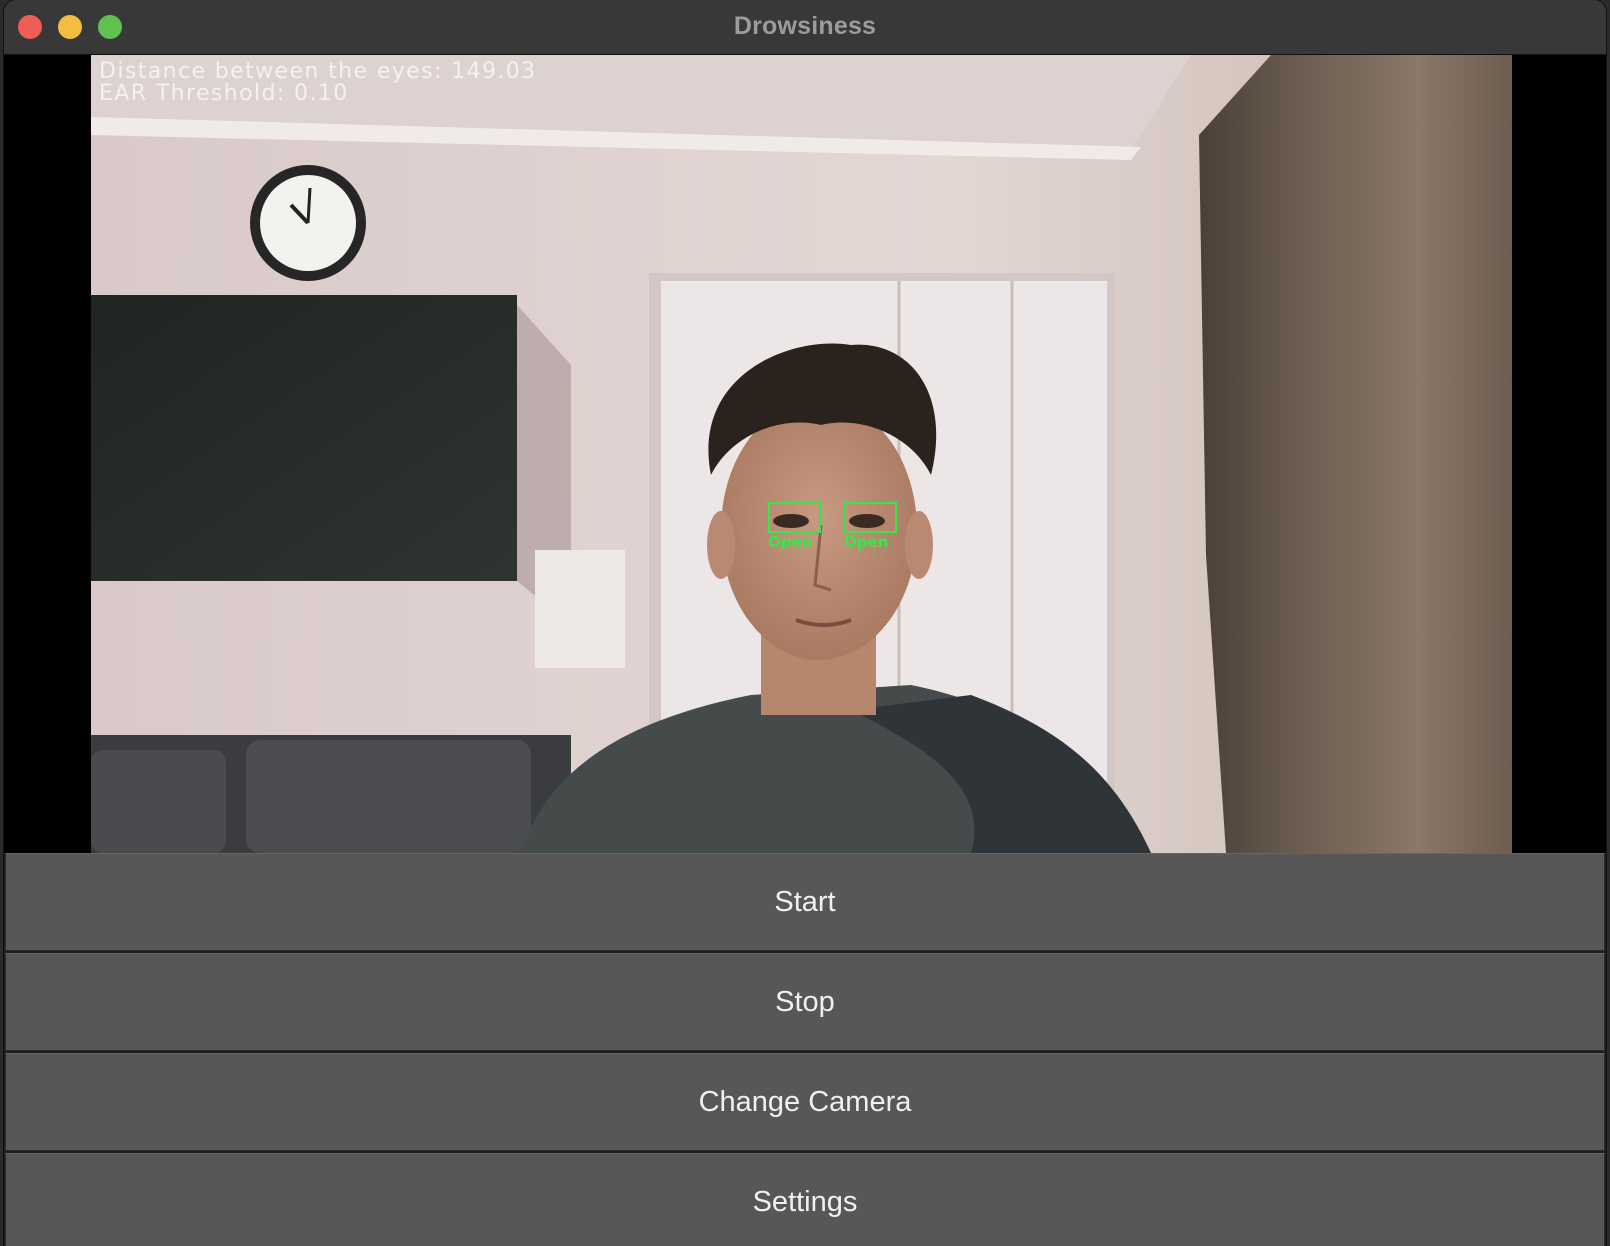 The height and width of the screenshot is (1246, 1610). What do you see at coordinates (805, 1199) in the screenshot?
I see `settings-button: Settings` at bounding box center [805, 1199].